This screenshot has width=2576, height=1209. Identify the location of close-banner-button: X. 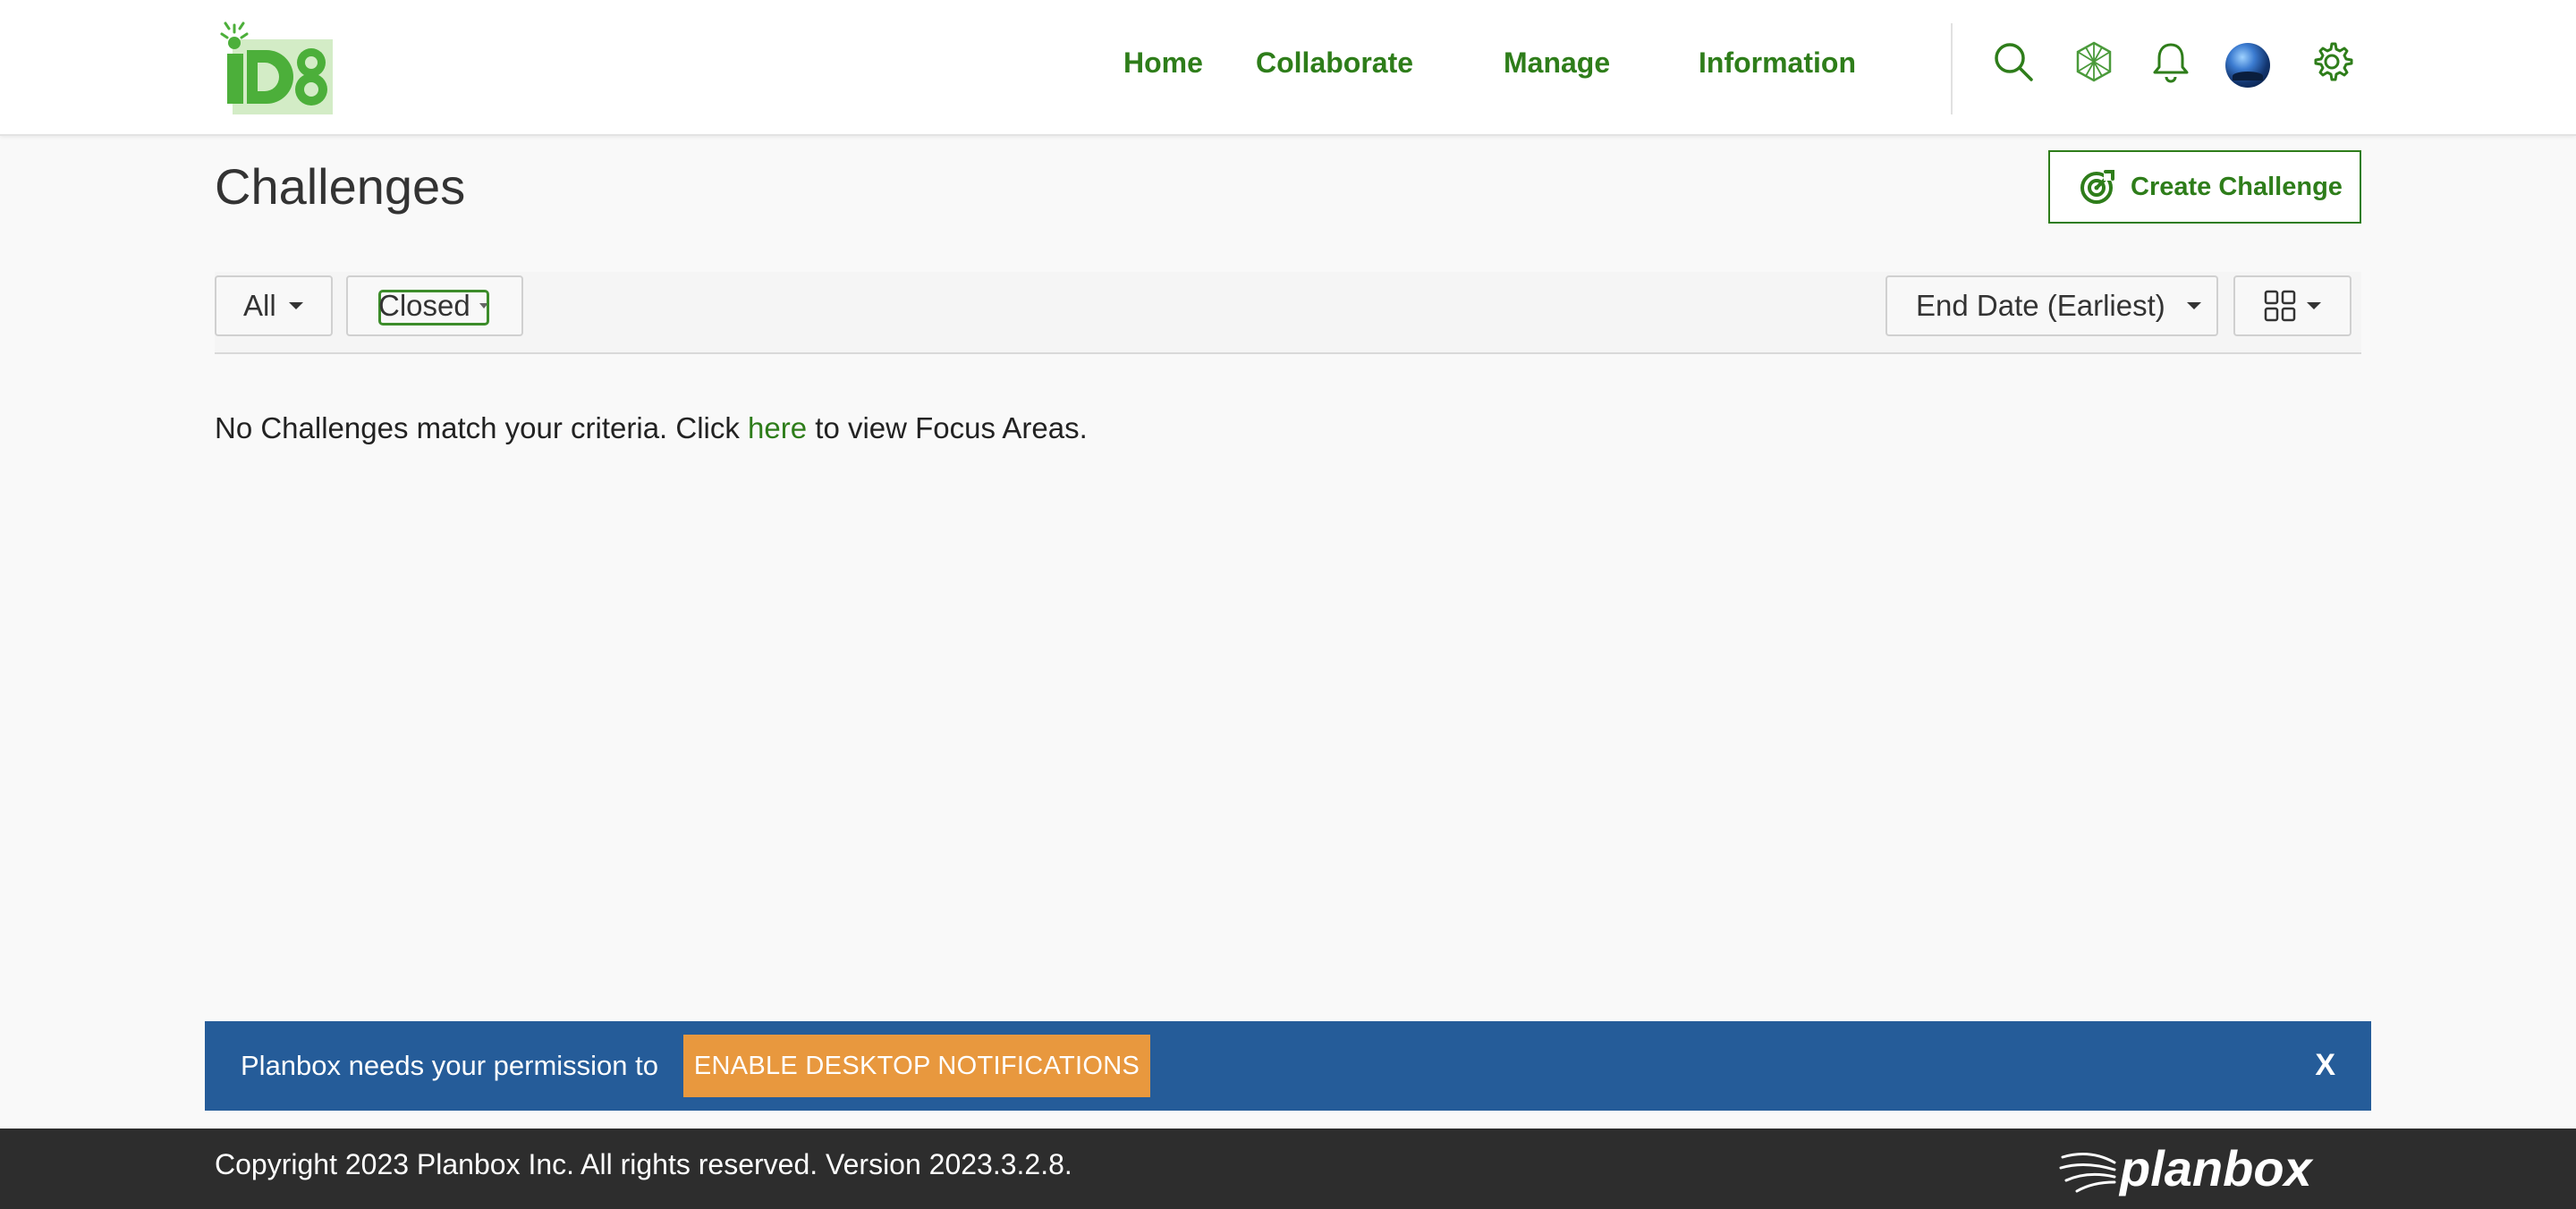
(2325, 1065).